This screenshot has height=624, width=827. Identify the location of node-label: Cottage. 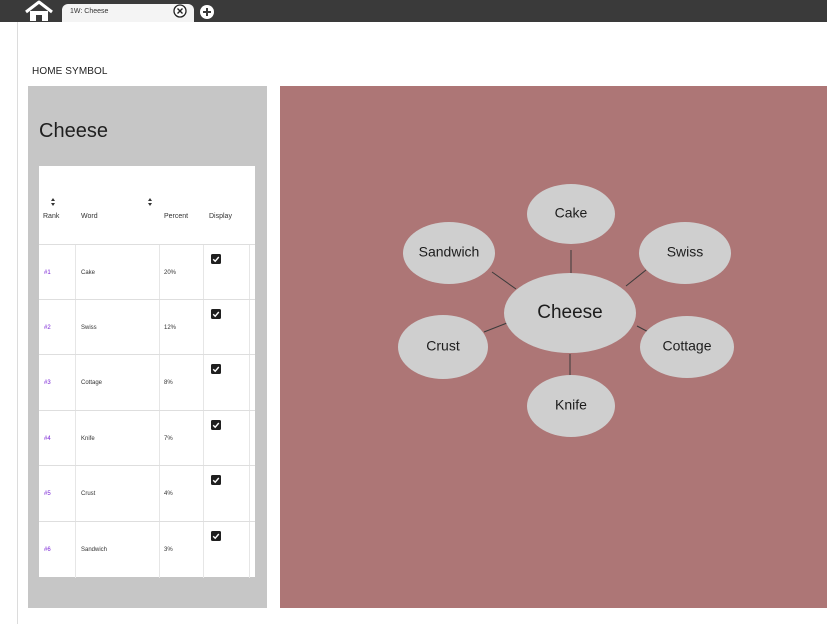
(686, 346).